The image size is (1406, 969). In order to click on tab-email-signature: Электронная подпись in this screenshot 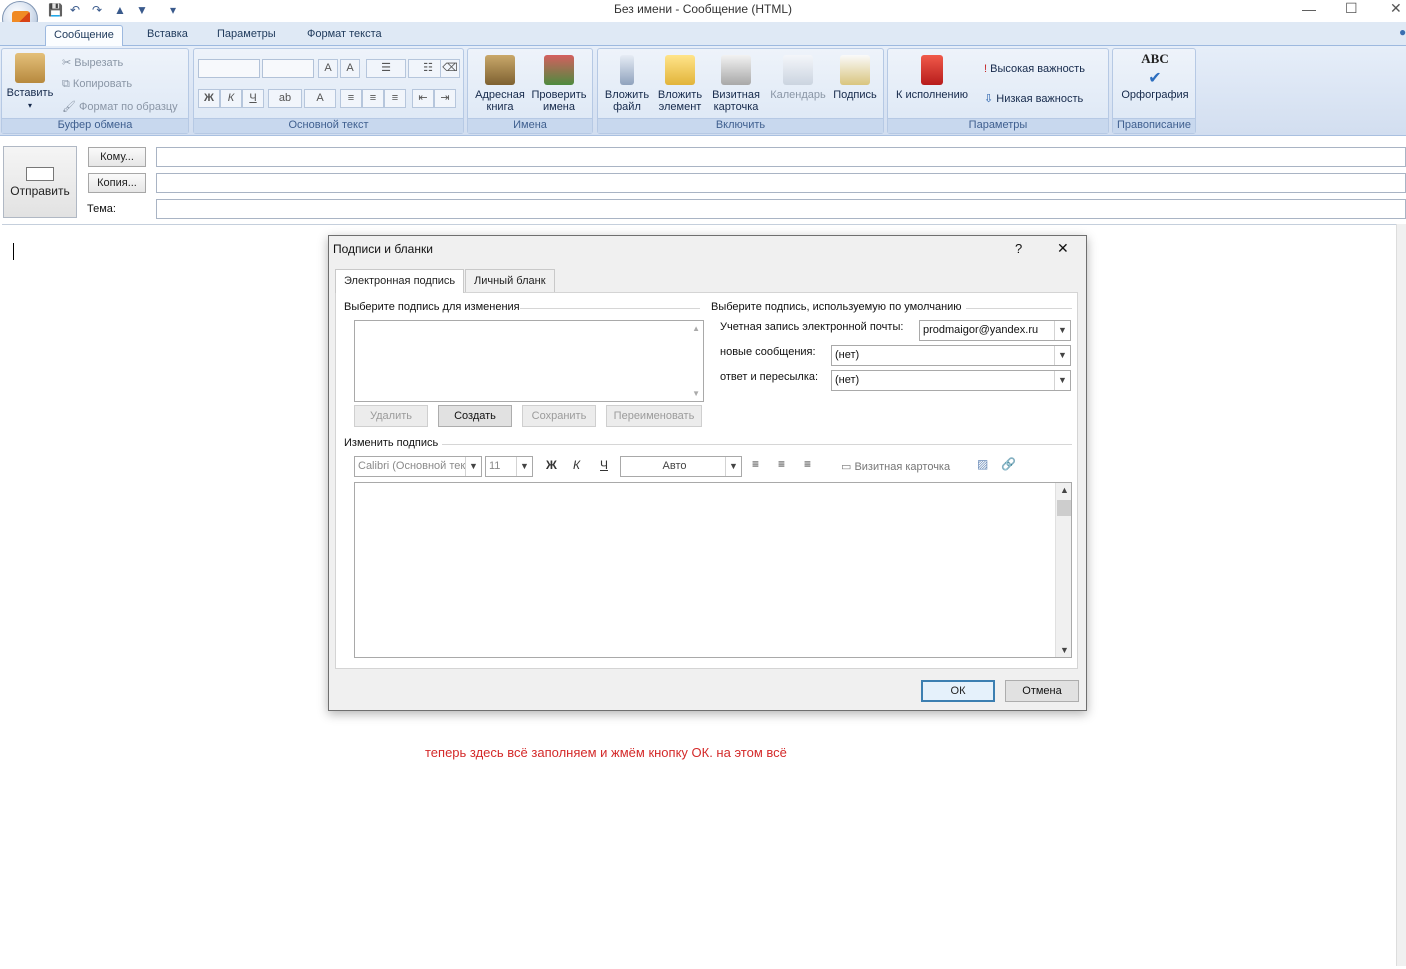, I will do `click(400, 281)`.